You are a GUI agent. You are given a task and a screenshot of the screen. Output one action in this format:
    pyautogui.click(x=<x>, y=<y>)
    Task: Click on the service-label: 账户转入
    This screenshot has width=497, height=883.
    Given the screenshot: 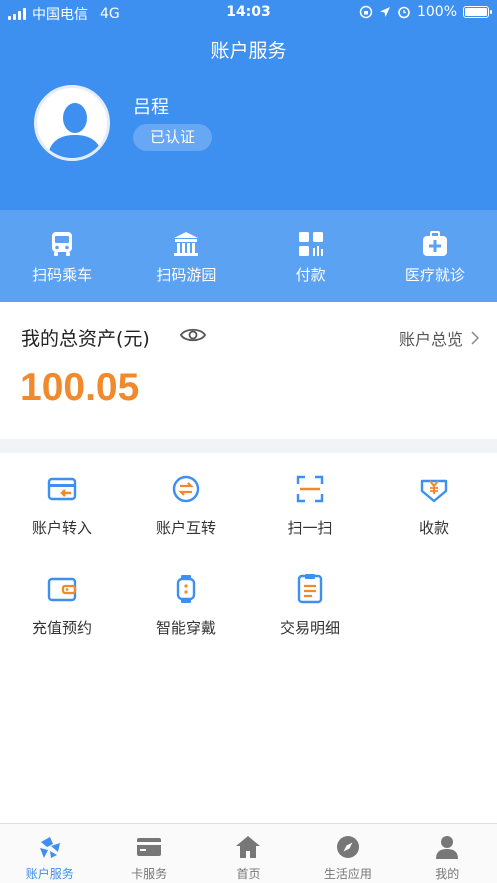 What is the action you would take?
    pyautogui.click(x=61, y=528)
    